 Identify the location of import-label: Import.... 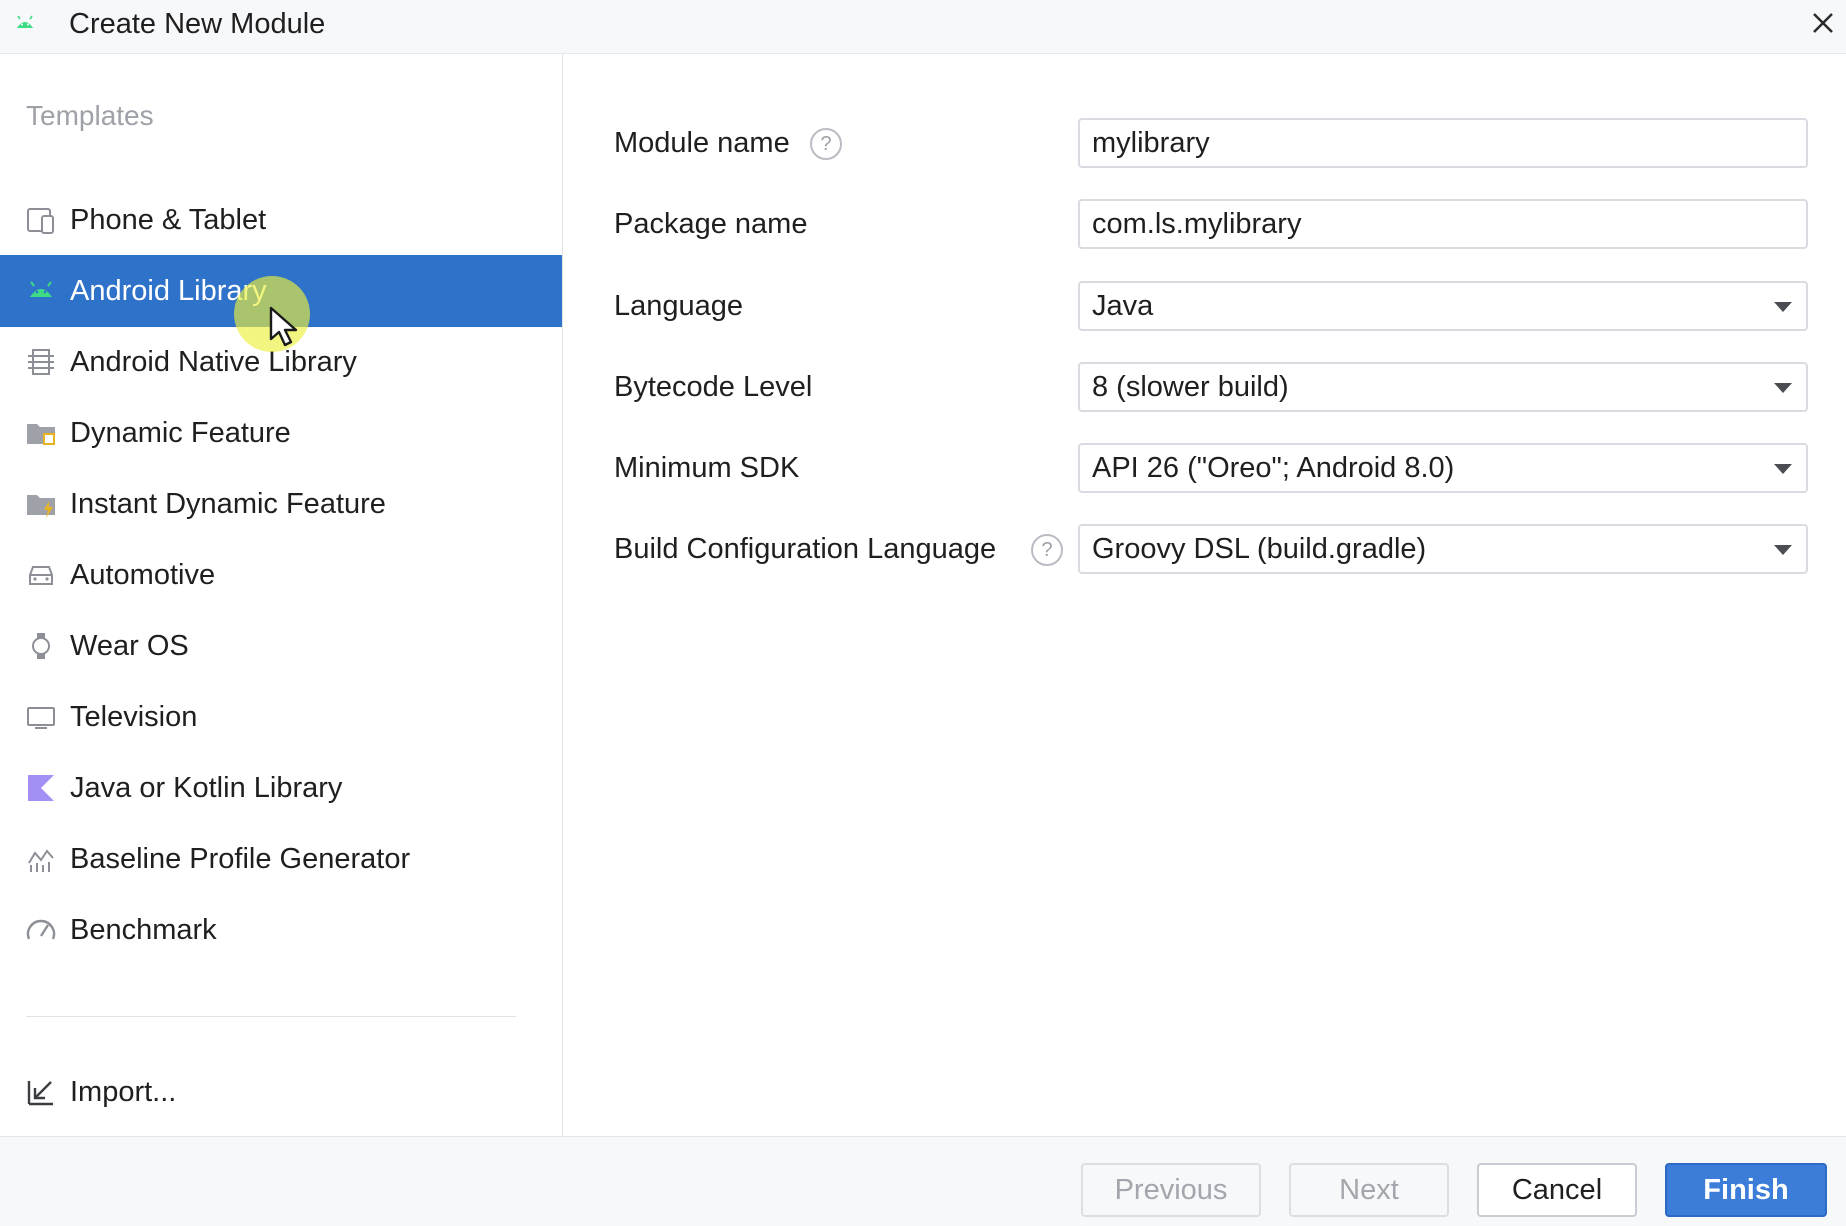
(123, 1091).